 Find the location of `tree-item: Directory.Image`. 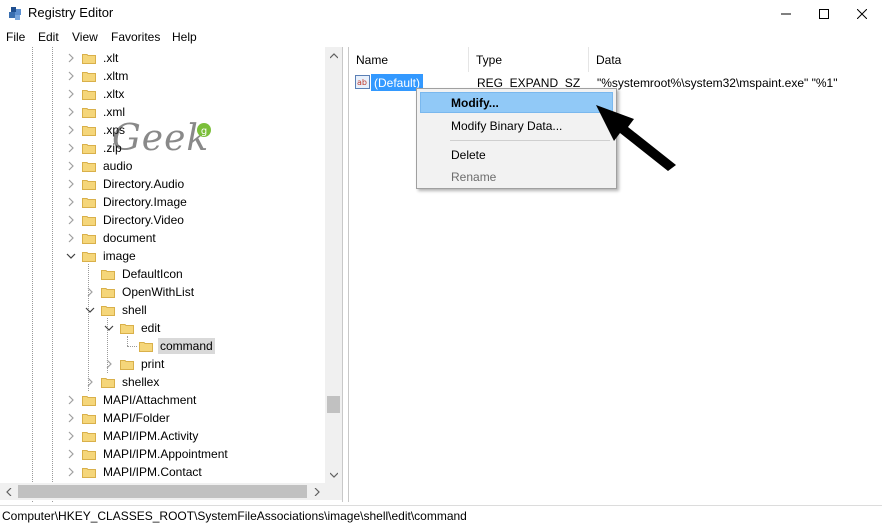

tree-item: Directory.Image is located at coordinates (127, 202).